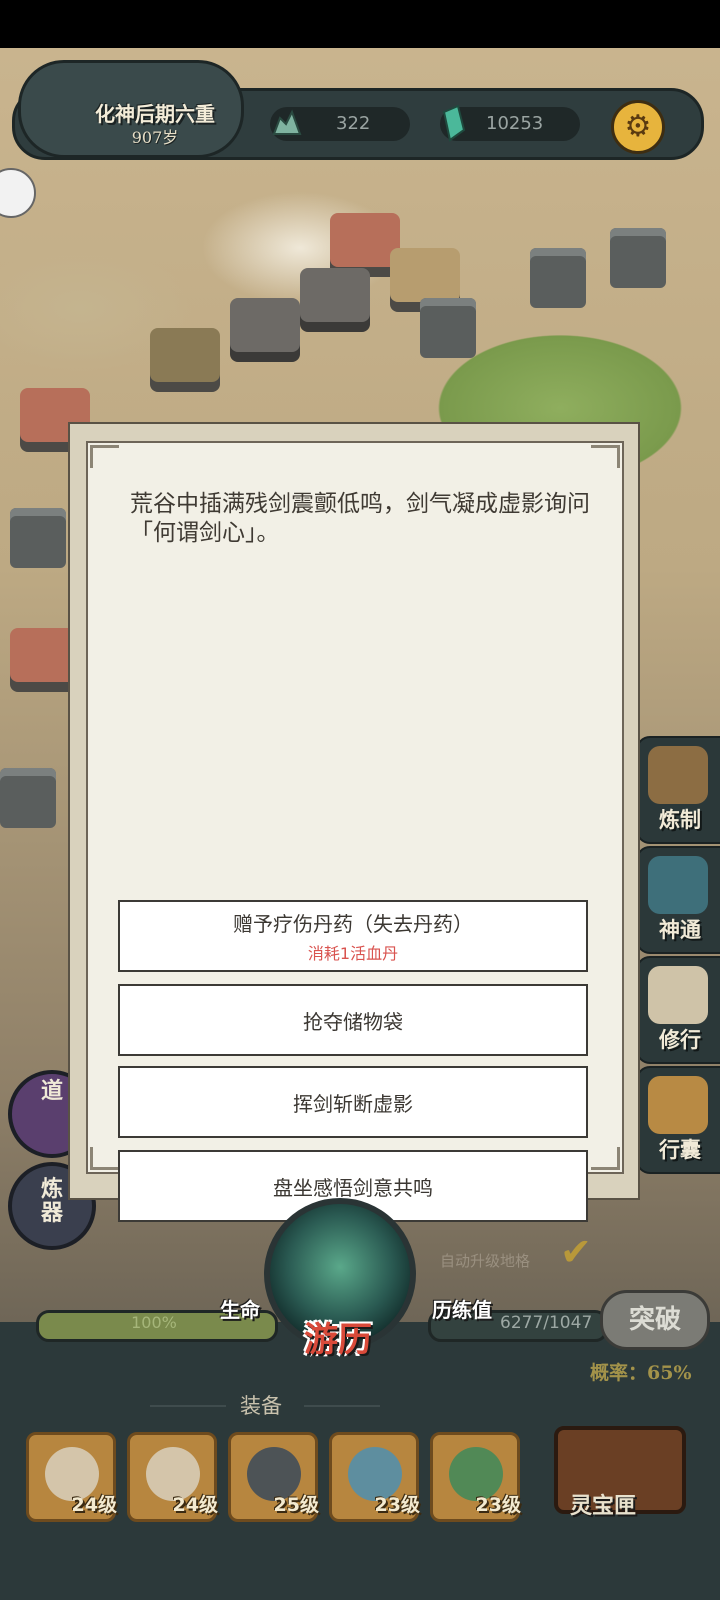 Image resolution: width=720 pixels, height=1600 pixels. What do you see at coordinates (155, 137) in the screenshot?
I see `age-label: 907岁` at bounding box center [155, 137].